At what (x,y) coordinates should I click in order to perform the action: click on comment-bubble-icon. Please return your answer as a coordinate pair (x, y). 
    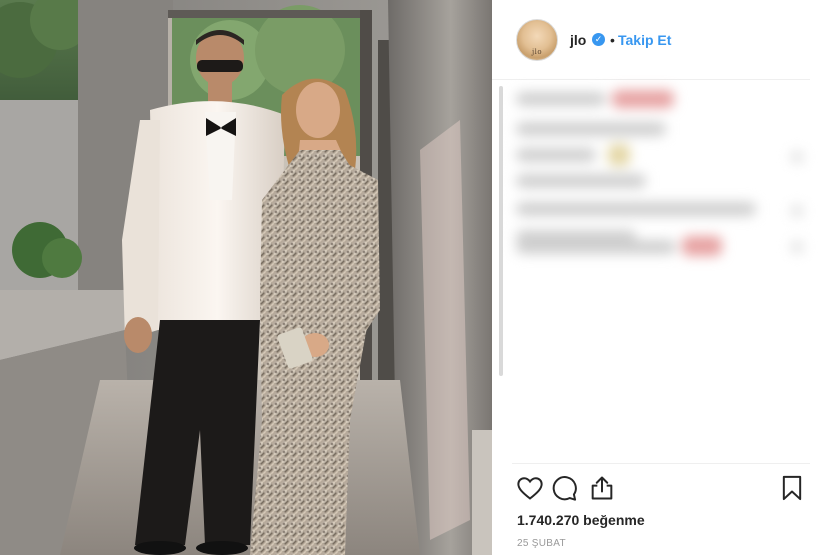
    Looking at the image, I should click on (564, 488).